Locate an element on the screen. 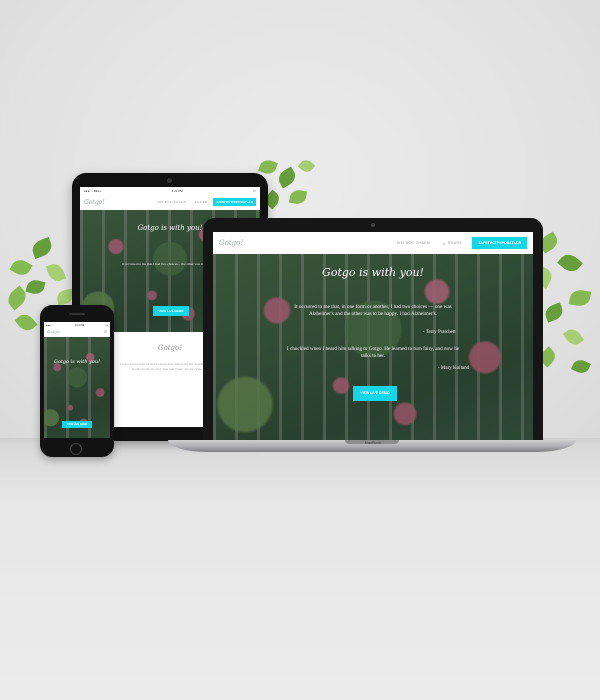 The height and width of the screenshot is (700, 600). tablet-time: 4:21 PM is located at coordinates (177, 190).